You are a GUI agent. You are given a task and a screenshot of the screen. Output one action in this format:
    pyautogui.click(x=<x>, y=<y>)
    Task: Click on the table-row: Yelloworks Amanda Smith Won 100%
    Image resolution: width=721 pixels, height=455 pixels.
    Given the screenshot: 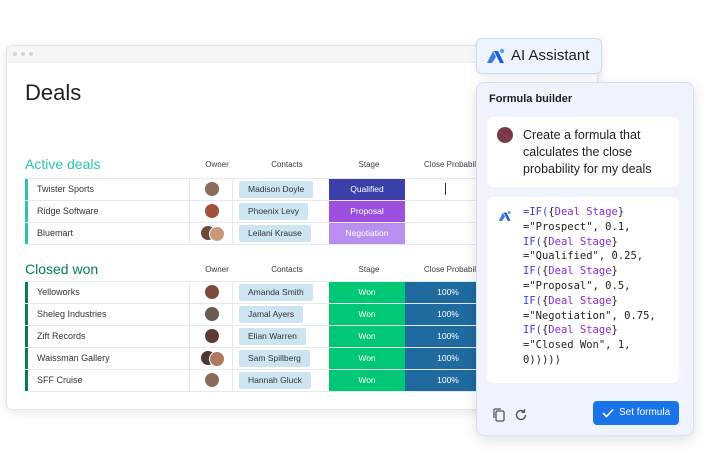 What is the action you would take?
    pyautogui.click(x=260, y=293)
    